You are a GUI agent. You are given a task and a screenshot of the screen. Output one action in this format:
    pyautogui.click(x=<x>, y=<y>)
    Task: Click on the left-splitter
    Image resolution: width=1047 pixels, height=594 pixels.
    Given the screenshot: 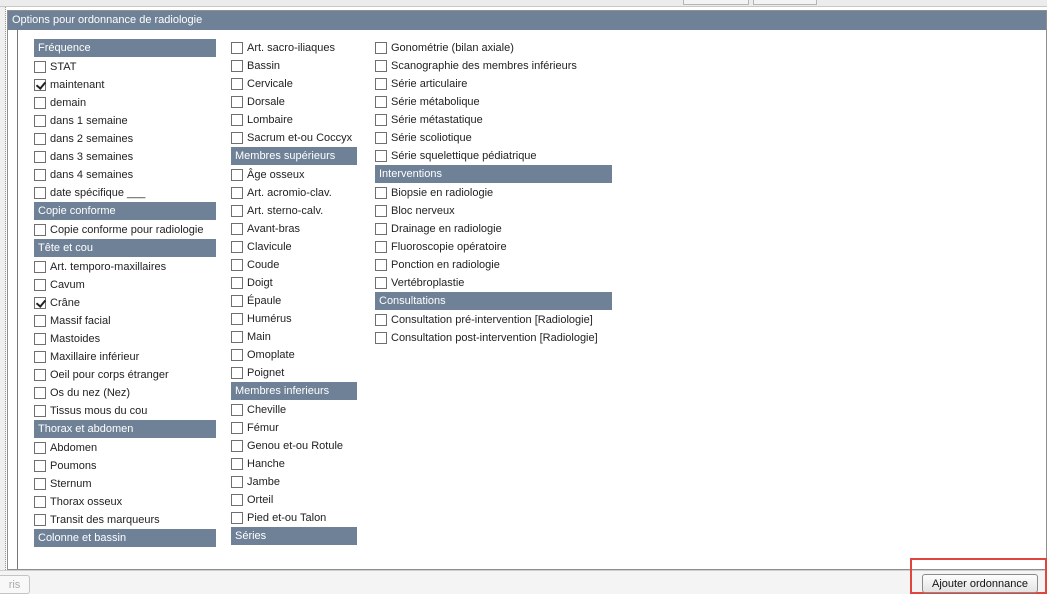 What is the action you would take?
    pyautogui.click(x=3, y=288)
    